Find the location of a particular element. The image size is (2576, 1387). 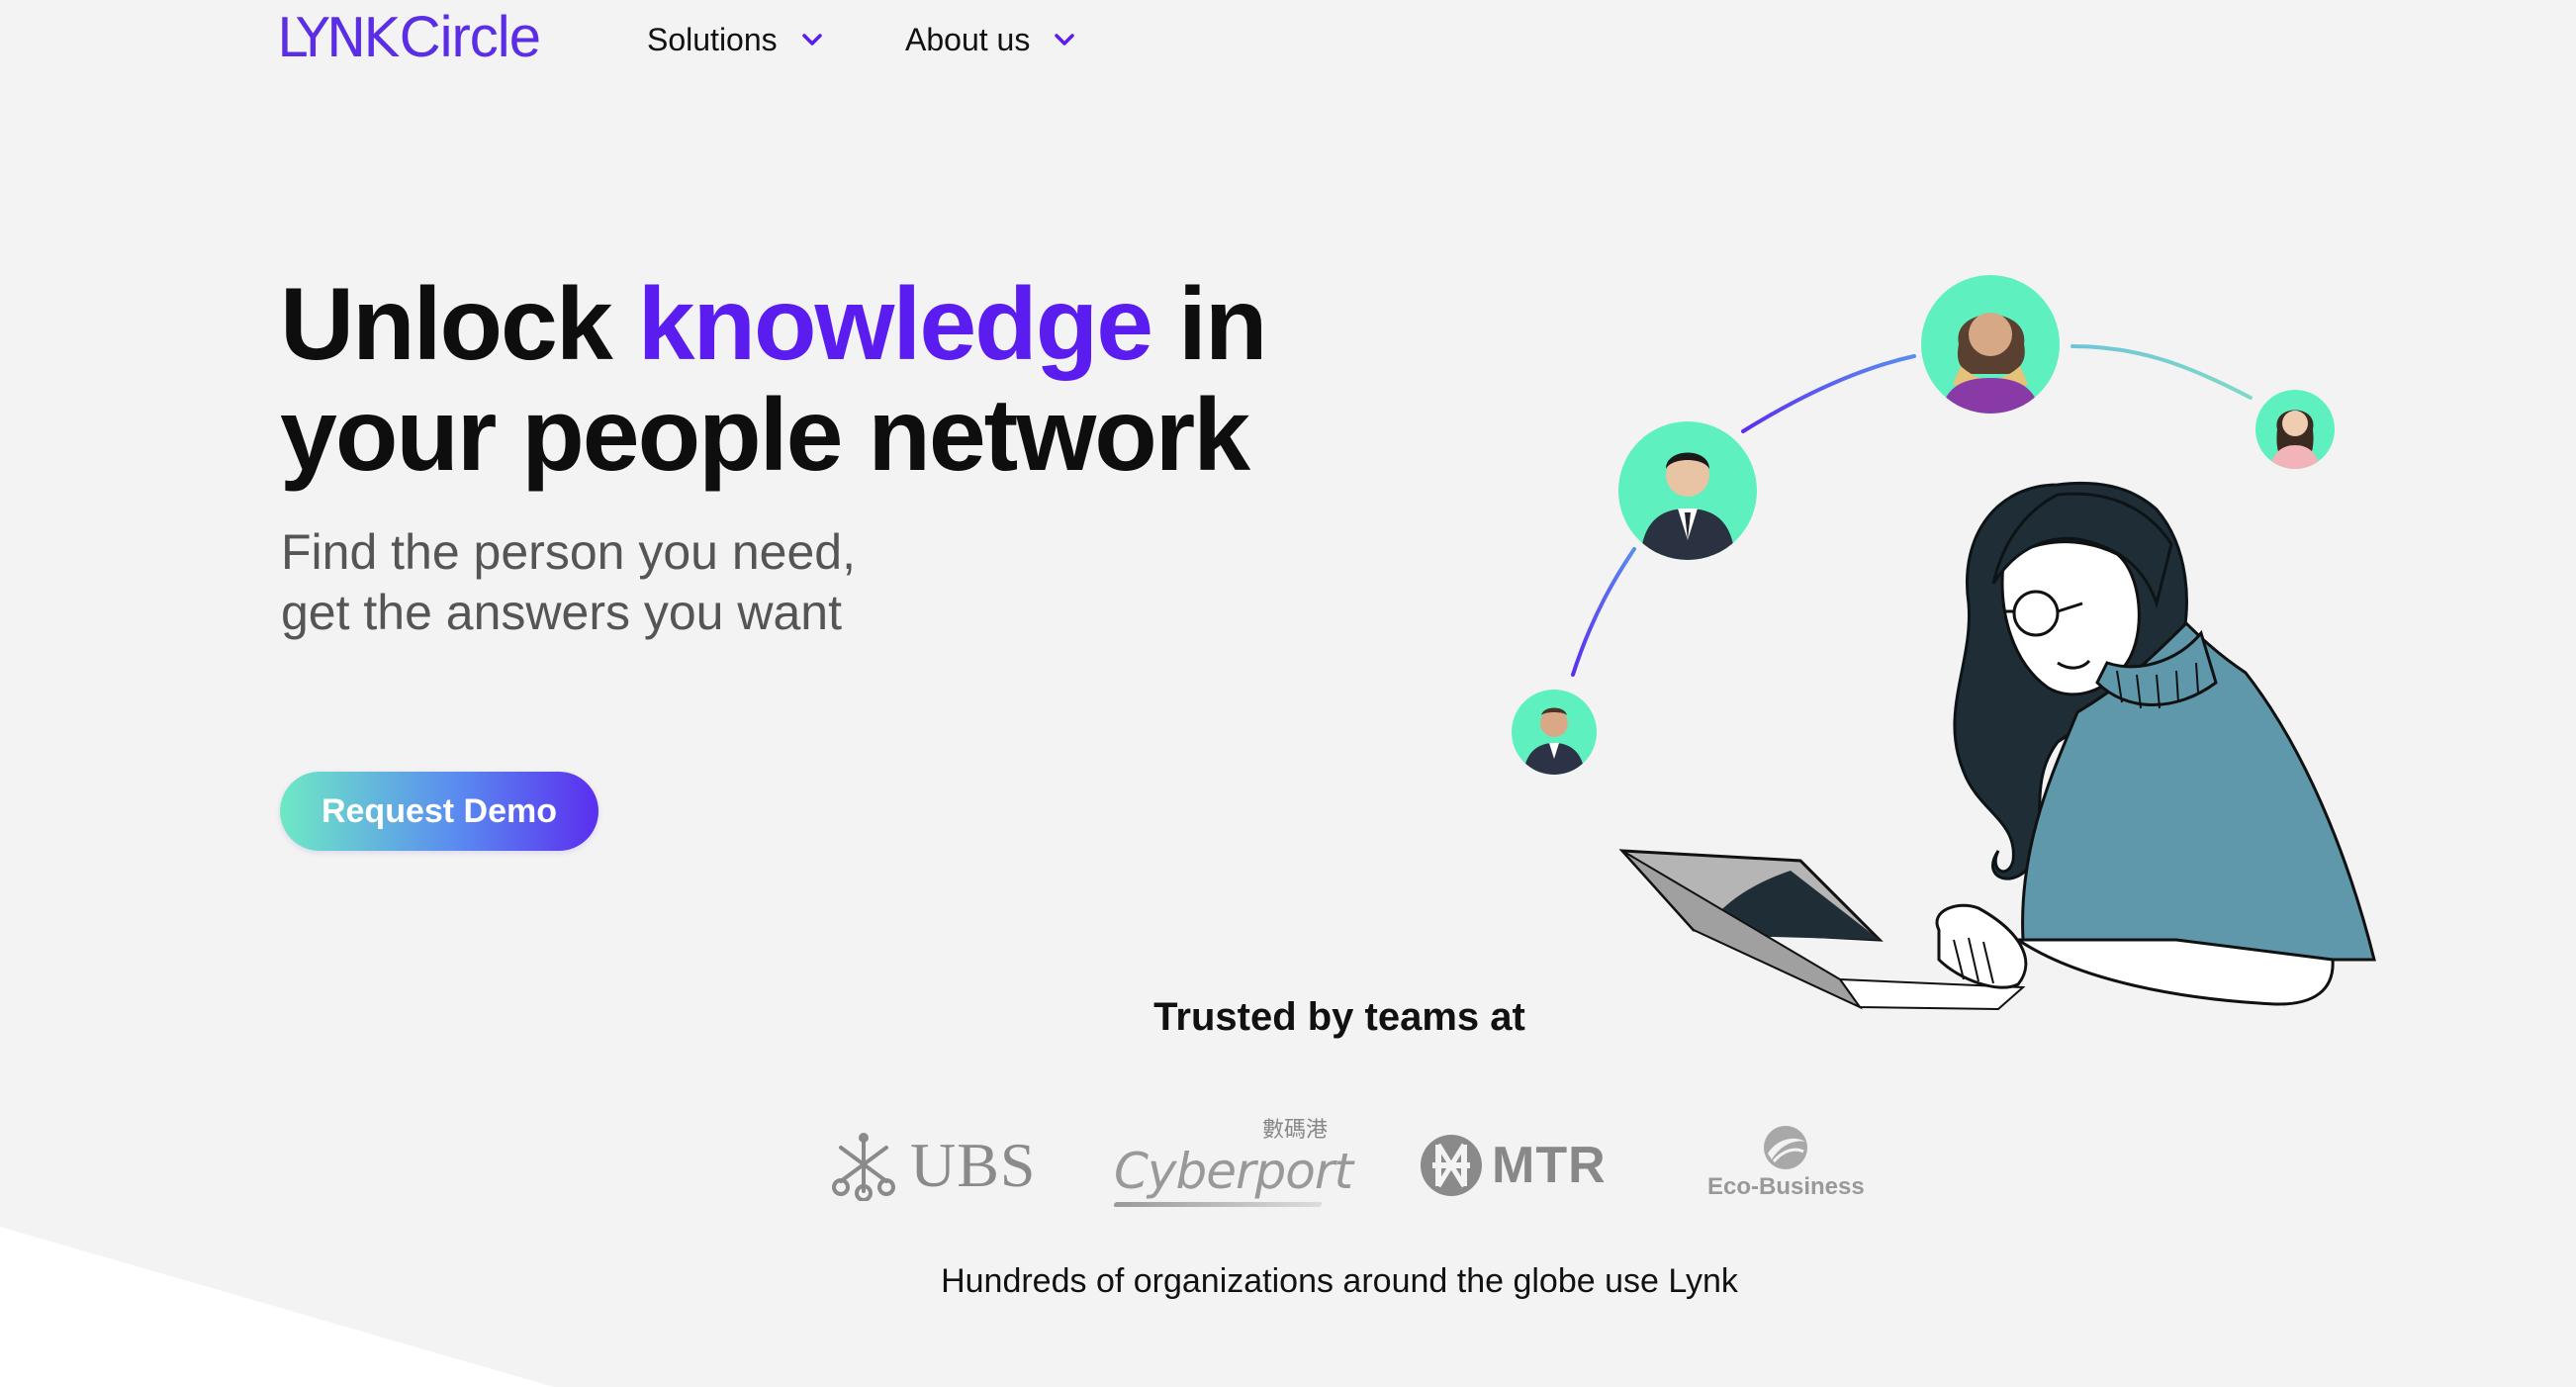

trusted-by-heading: Trusted by teams at is located at coordinates (1339, 1017).